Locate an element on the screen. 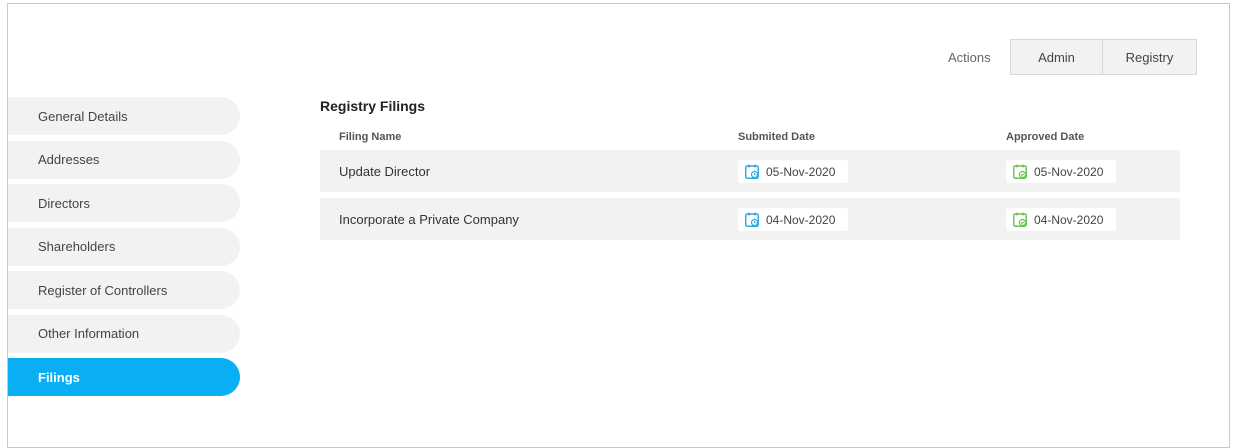 This screenshot has width=1239, height=448. sidebar-item-other-information: Other Information is located at coordinates (124, 333).